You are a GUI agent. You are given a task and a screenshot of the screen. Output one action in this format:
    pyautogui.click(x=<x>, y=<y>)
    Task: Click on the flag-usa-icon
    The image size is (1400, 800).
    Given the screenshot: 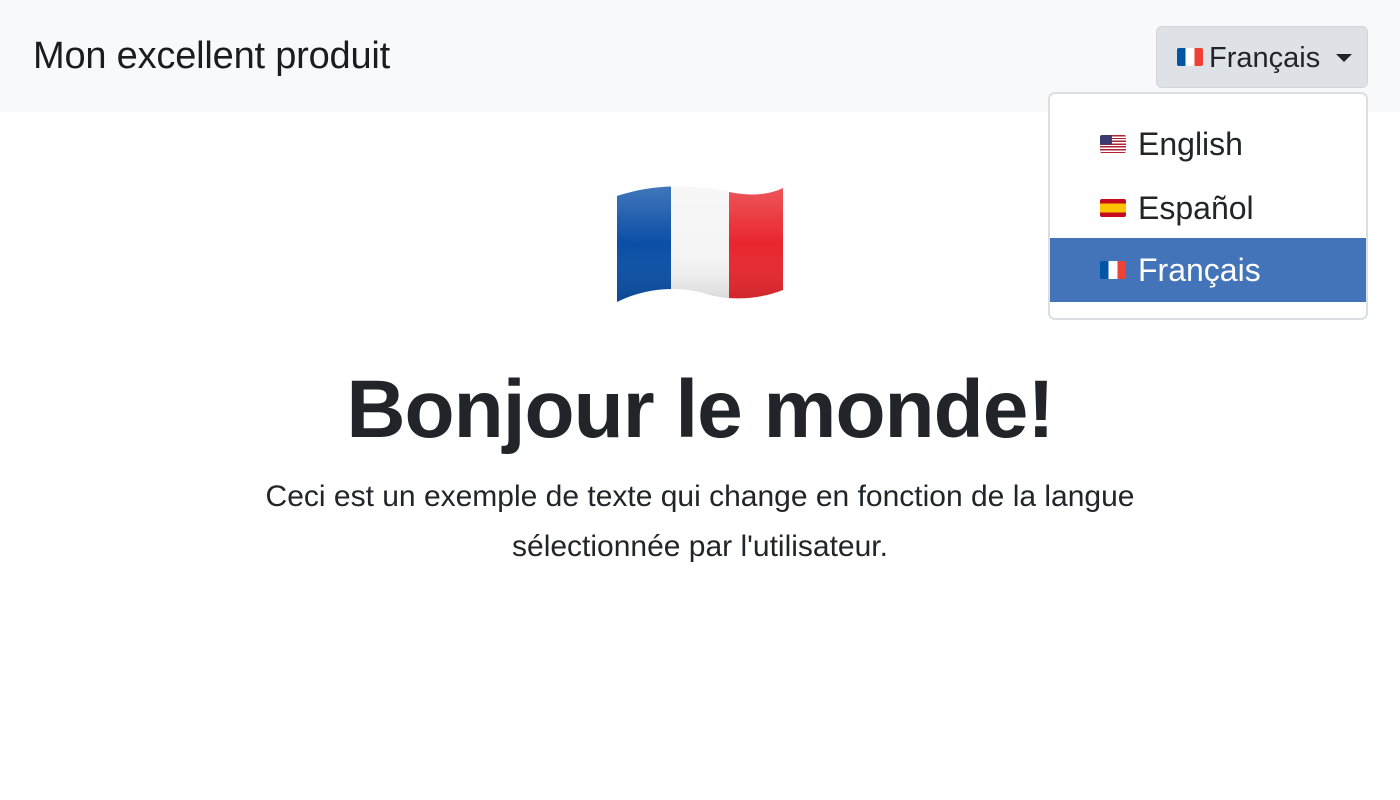 What is the action you would take?
    pyautogui.click(x=1113, y=144)
    